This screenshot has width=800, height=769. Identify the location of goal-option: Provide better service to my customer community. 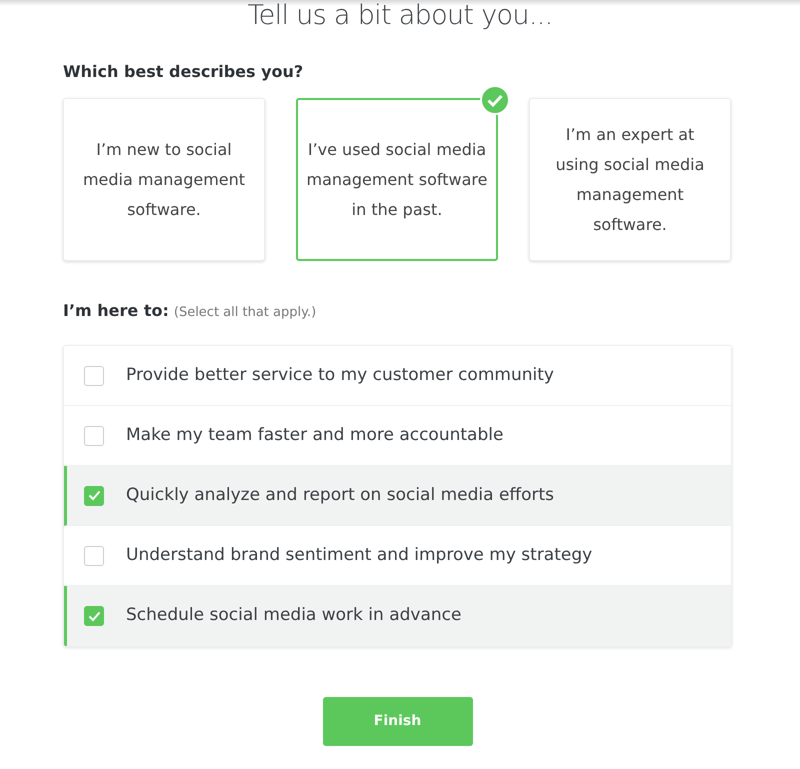
(397, 376).